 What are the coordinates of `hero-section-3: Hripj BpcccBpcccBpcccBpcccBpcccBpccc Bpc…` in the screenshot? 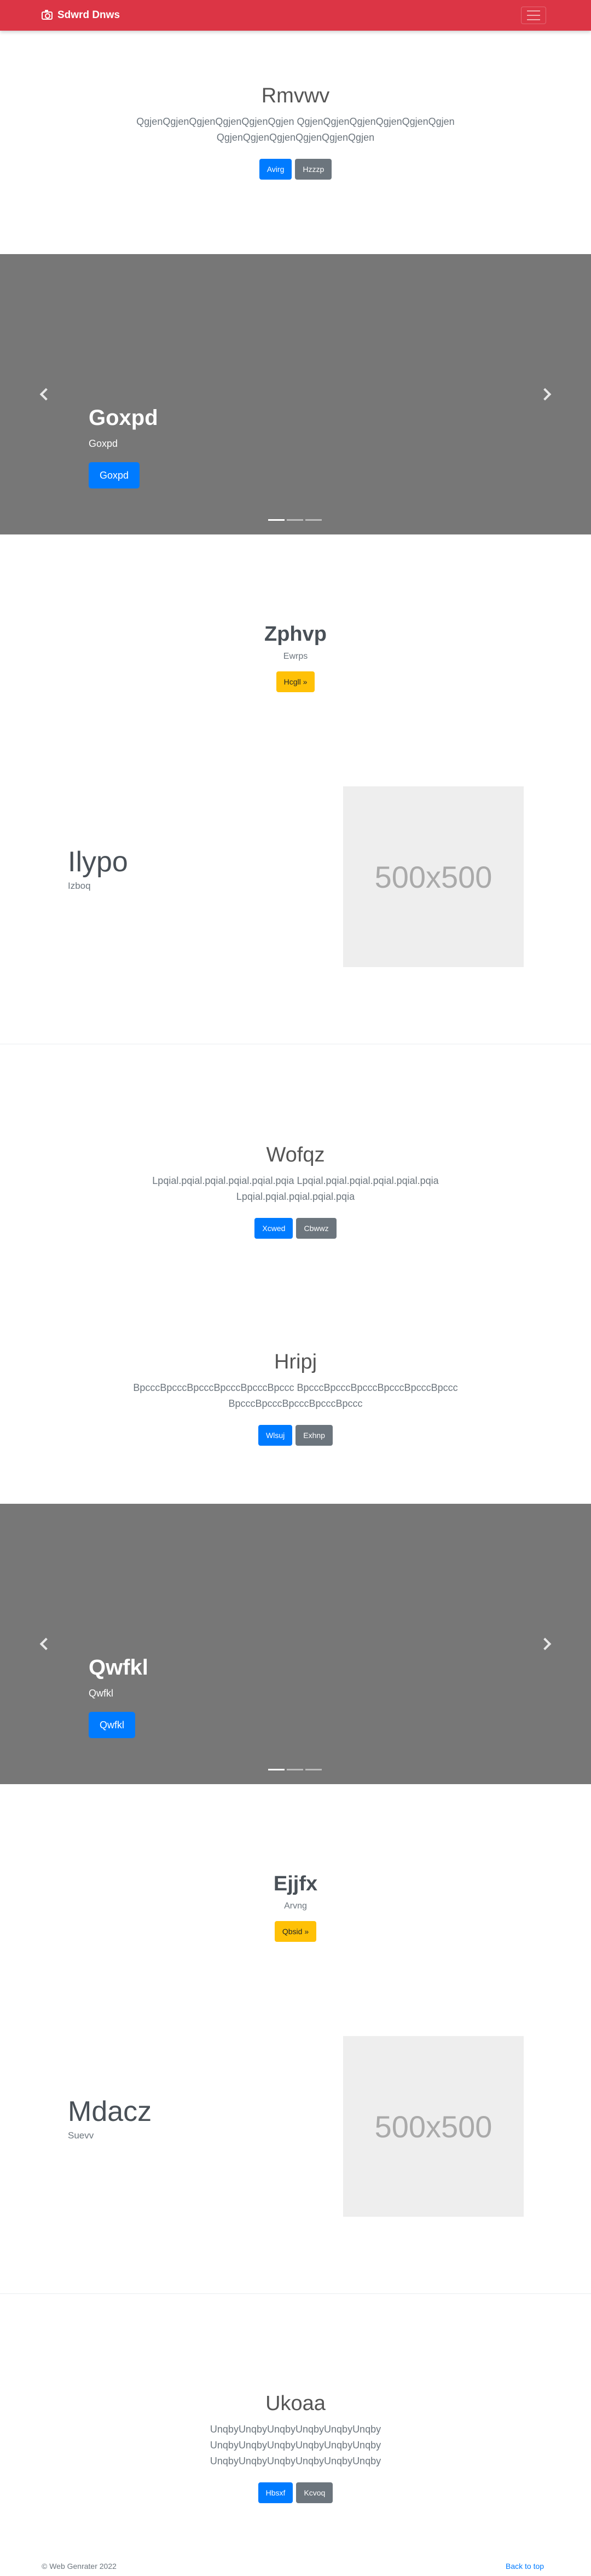 It's located at (296, 1398).